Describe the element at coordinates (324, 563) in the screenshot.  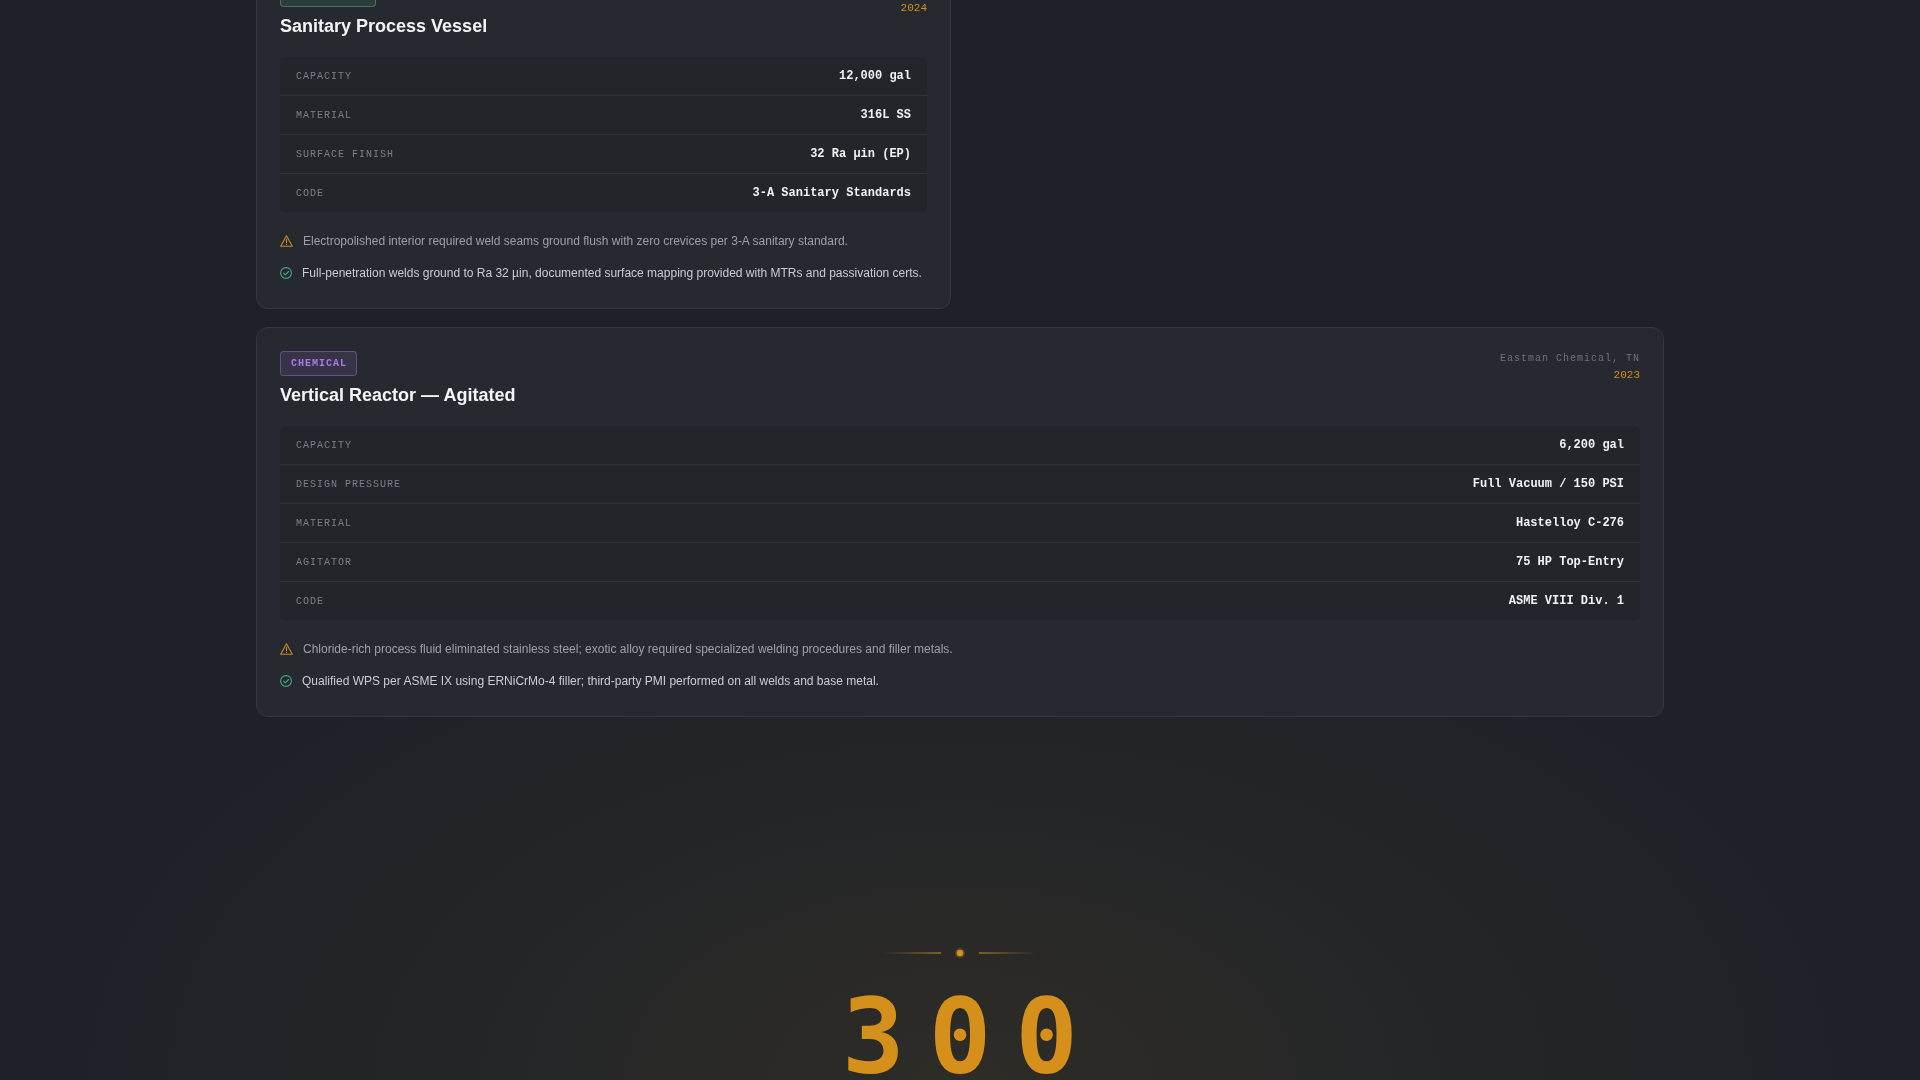
I see `spec-label: AGITATOR` at that location.